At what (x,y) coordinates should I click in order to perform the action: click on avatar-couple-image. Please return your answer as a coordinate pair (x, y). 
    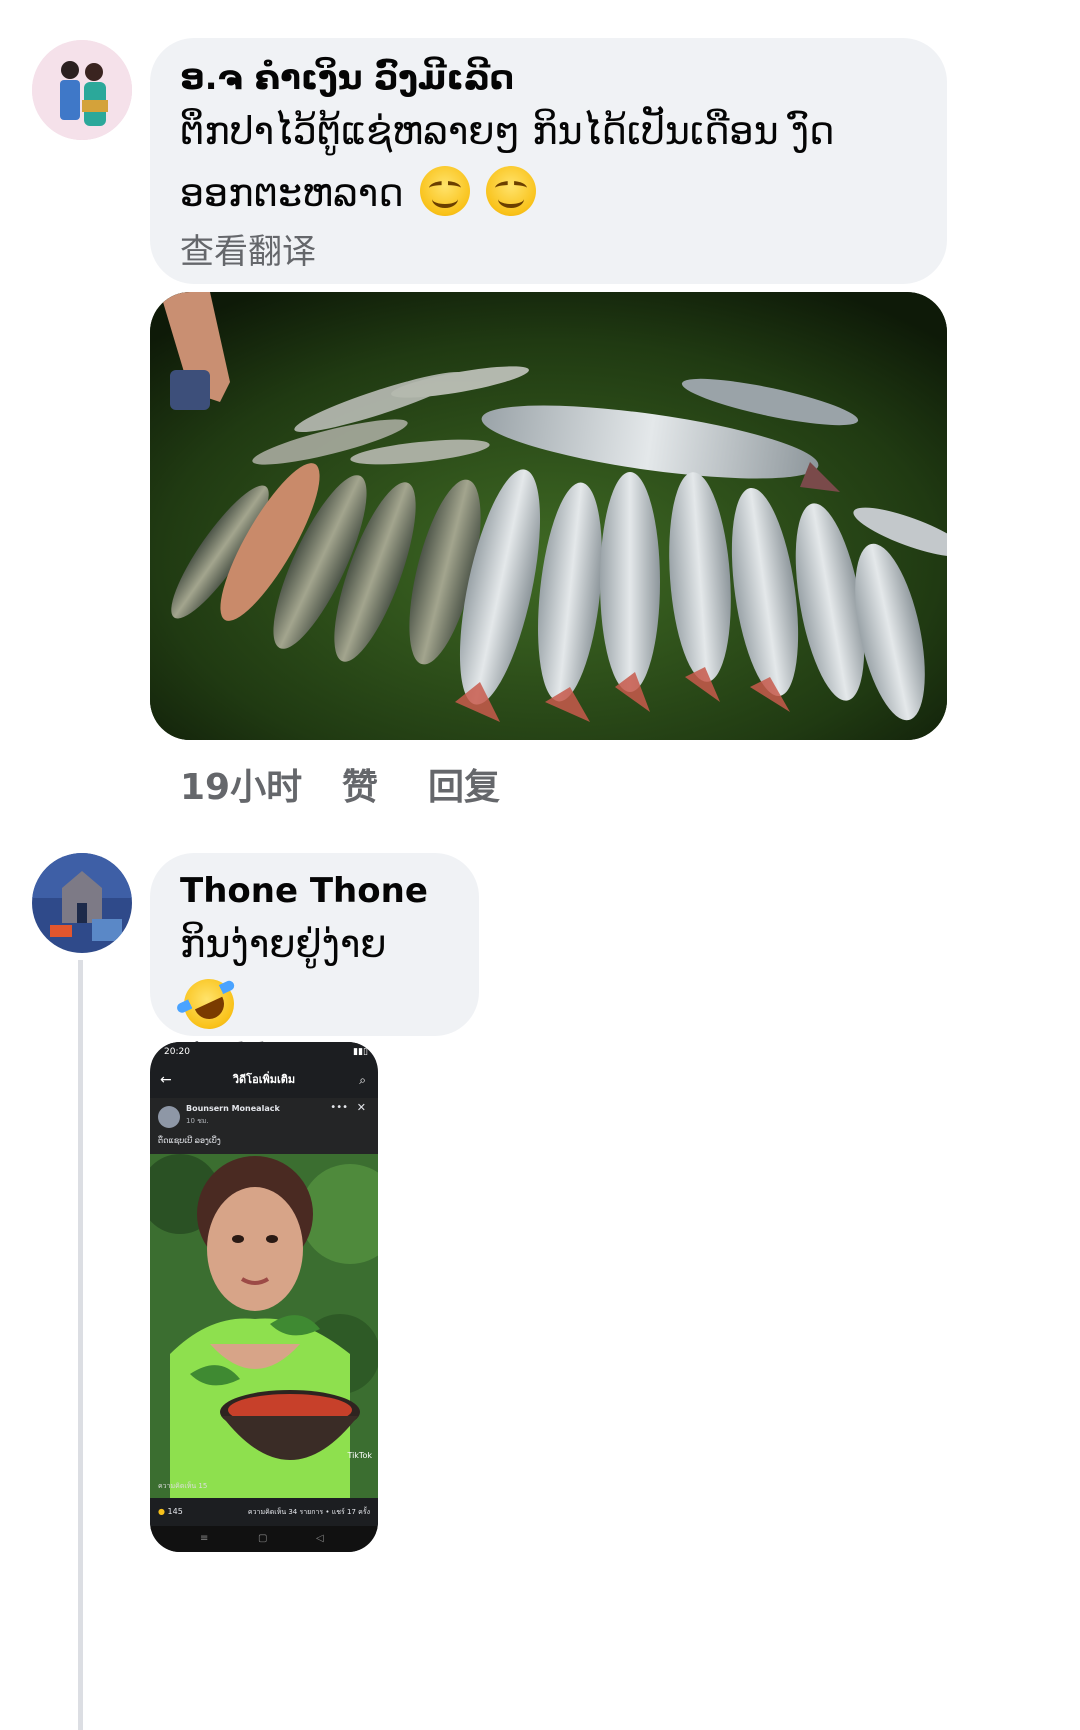
    Looking at the image, I should click on (82, 90).